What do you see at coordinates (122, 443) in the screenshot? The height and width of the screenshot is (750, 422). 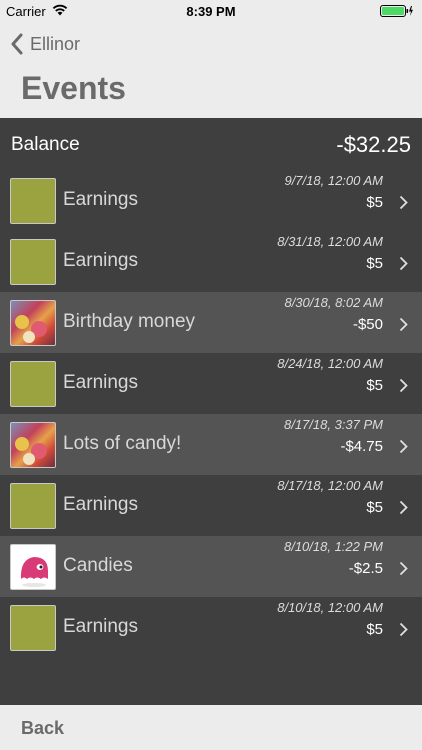 I see `event-title: Lots of candy!` at bounding box center [122, 443].